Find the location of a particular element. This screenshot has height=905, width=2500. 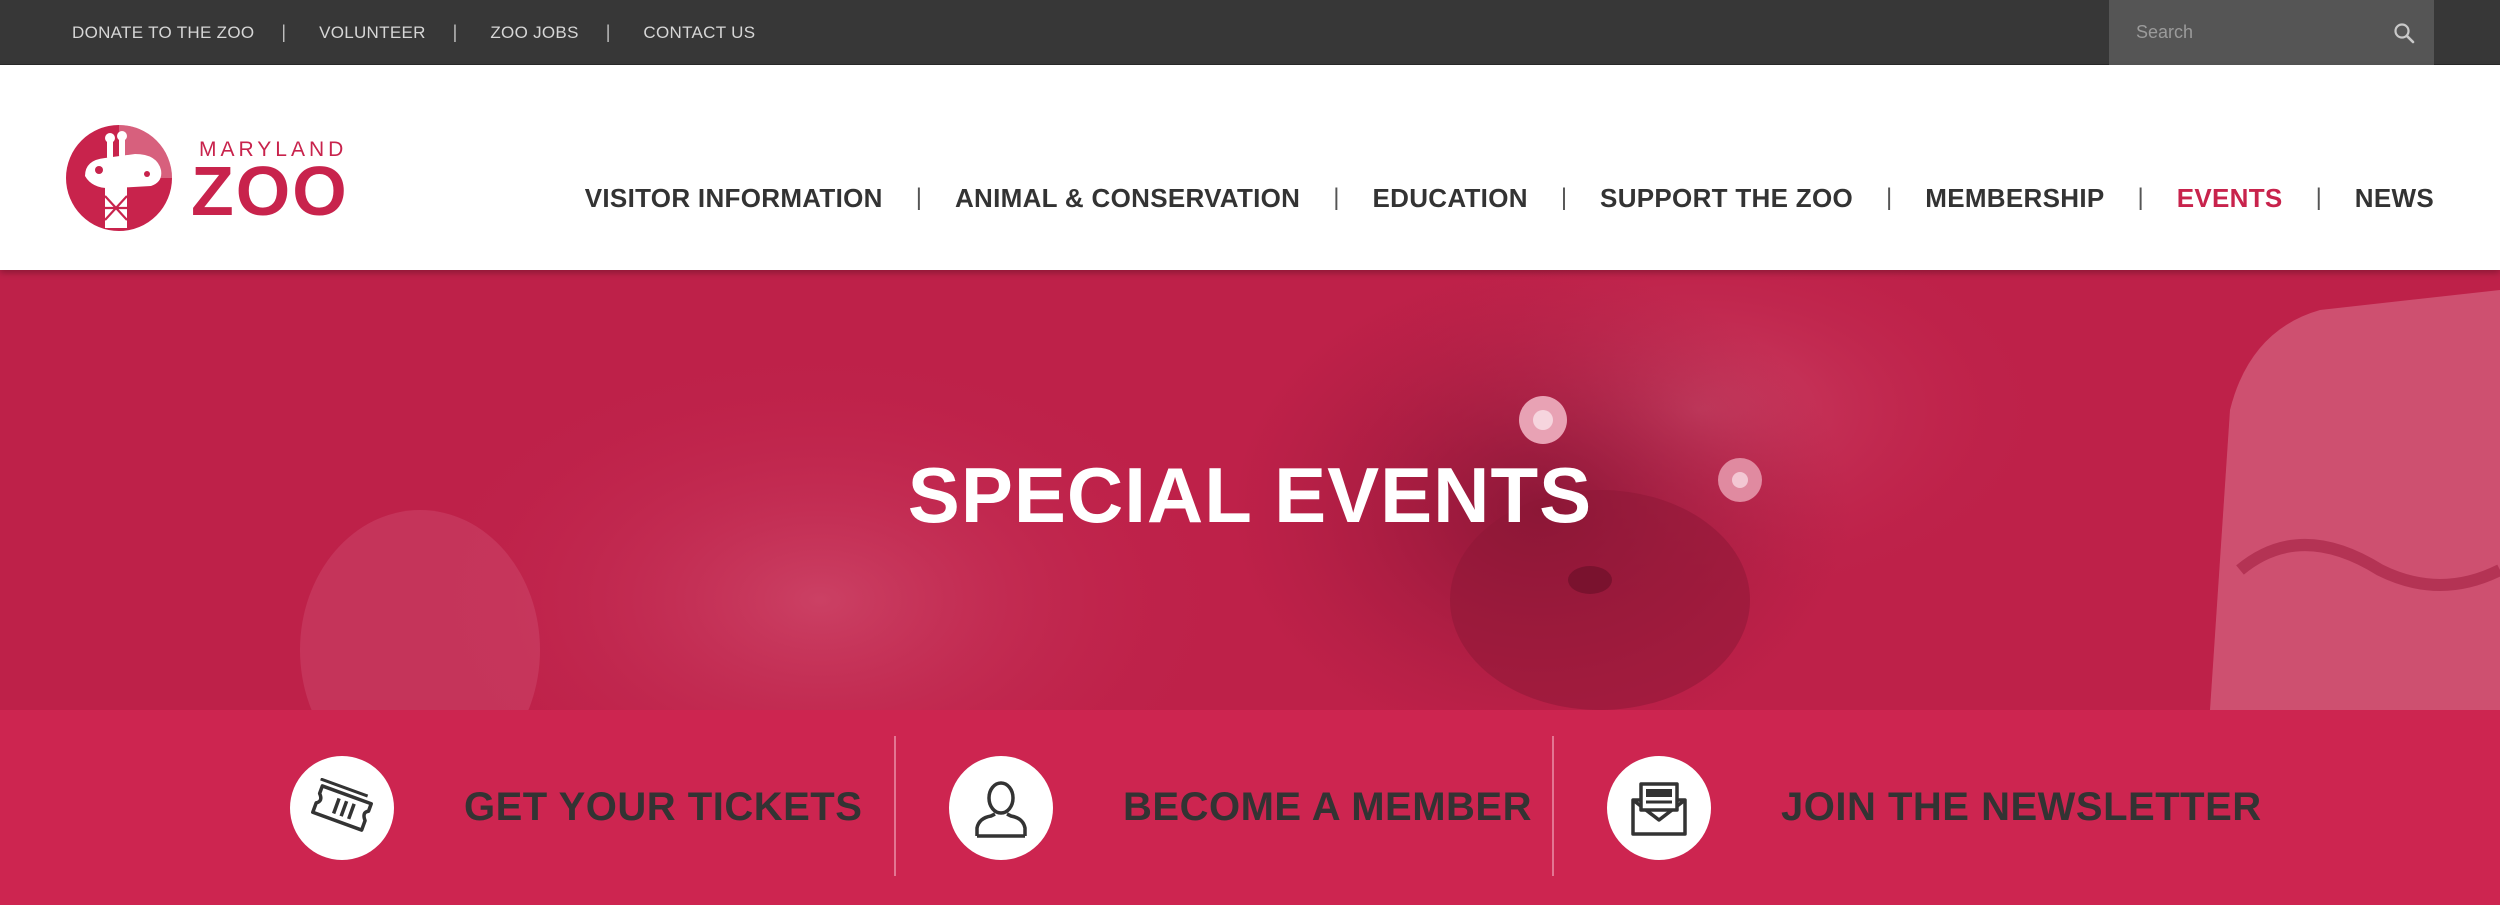

nav-item-membership: MEMBERSHIP is located at coordinates (2014, 198).